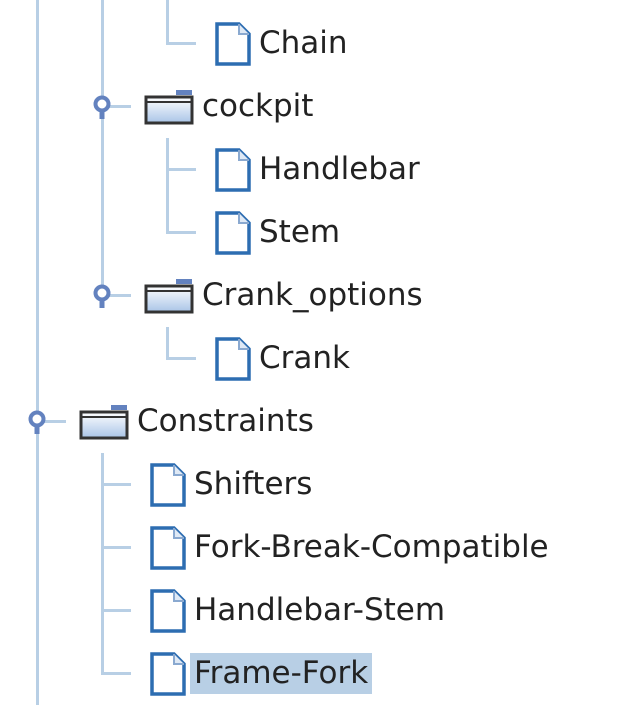 The width and height of the screenshot is (640, 705). I want to click on tree-item: Frame-Fork, so click(281, 673).